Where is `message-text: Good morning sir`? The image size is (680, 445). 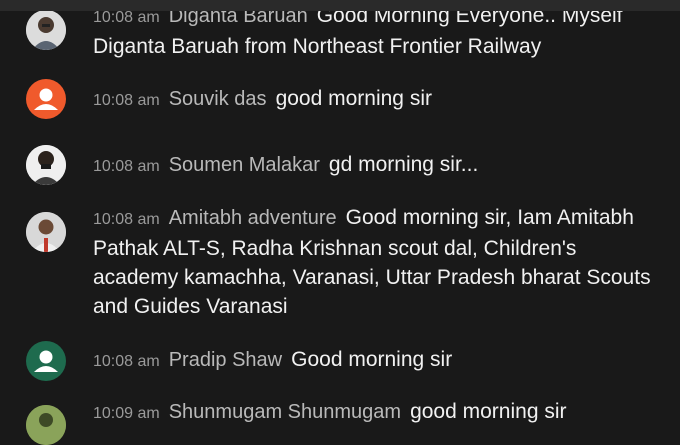 message-text: Good morning sir is located at coordinates (372, 359).